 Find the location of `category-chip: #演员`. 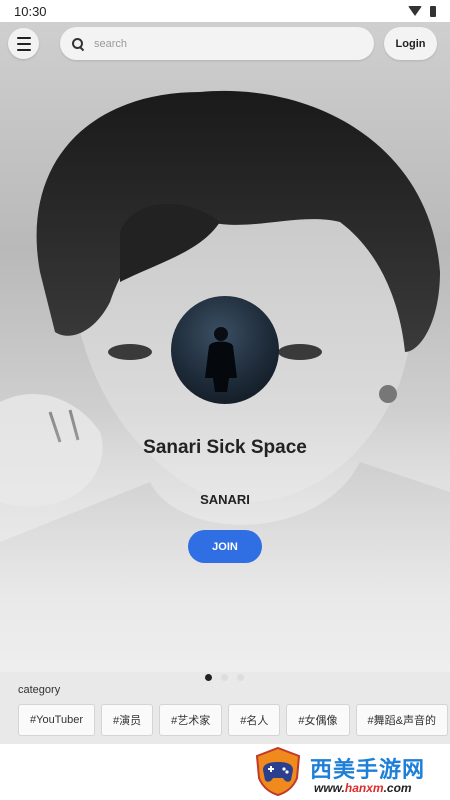

category-chip: #演员 is located at coordinates (127, 720).